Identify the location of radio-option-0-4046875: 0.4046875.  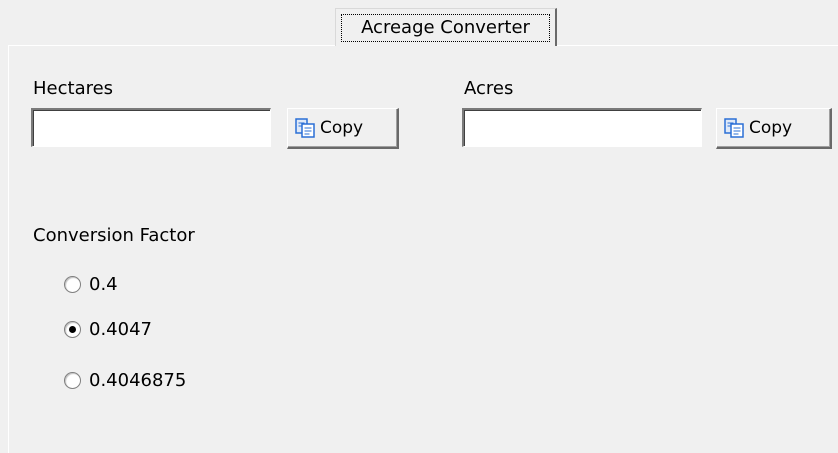
(125, 380).